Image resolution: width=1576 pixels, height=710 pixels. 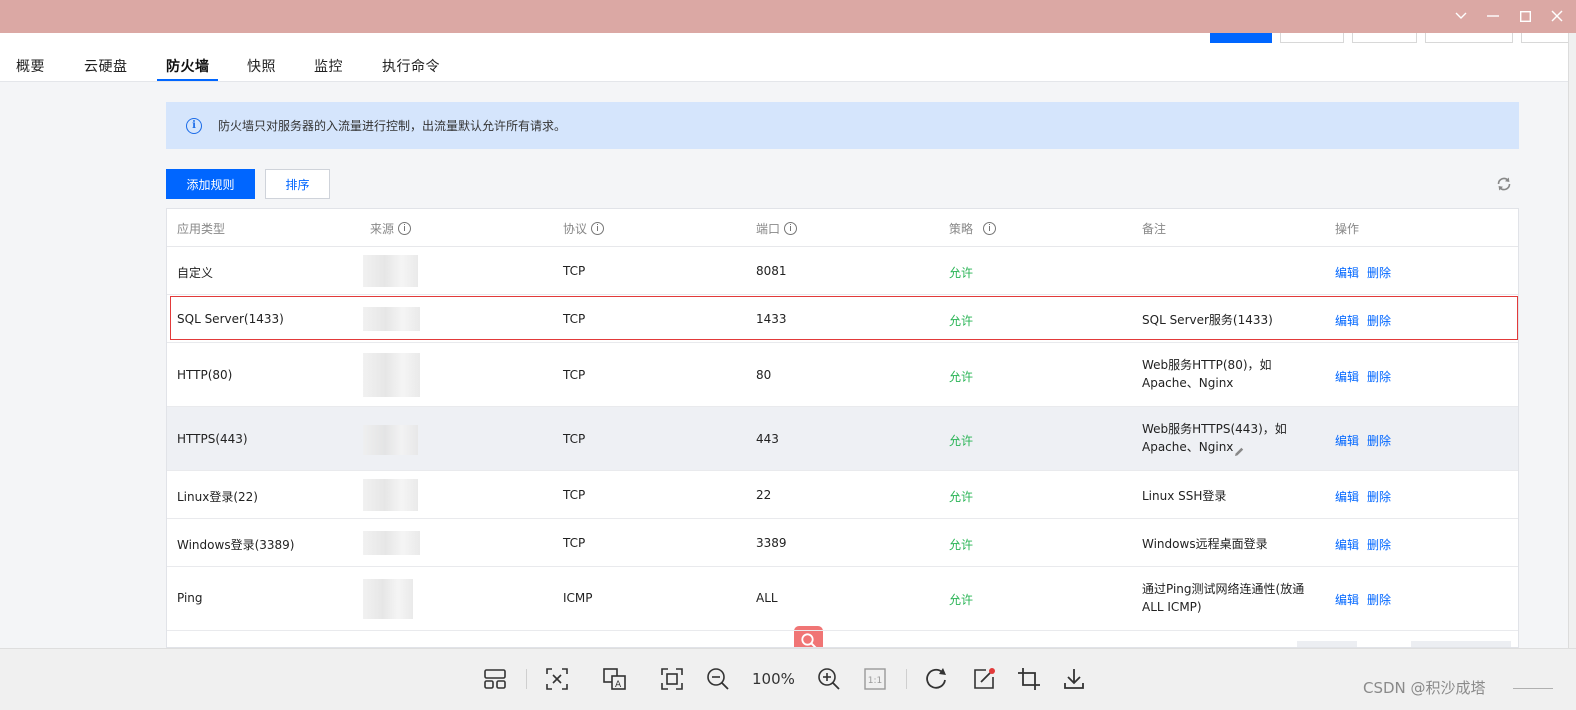 I want to click on edit-icon, so click(x=1239, y=452).